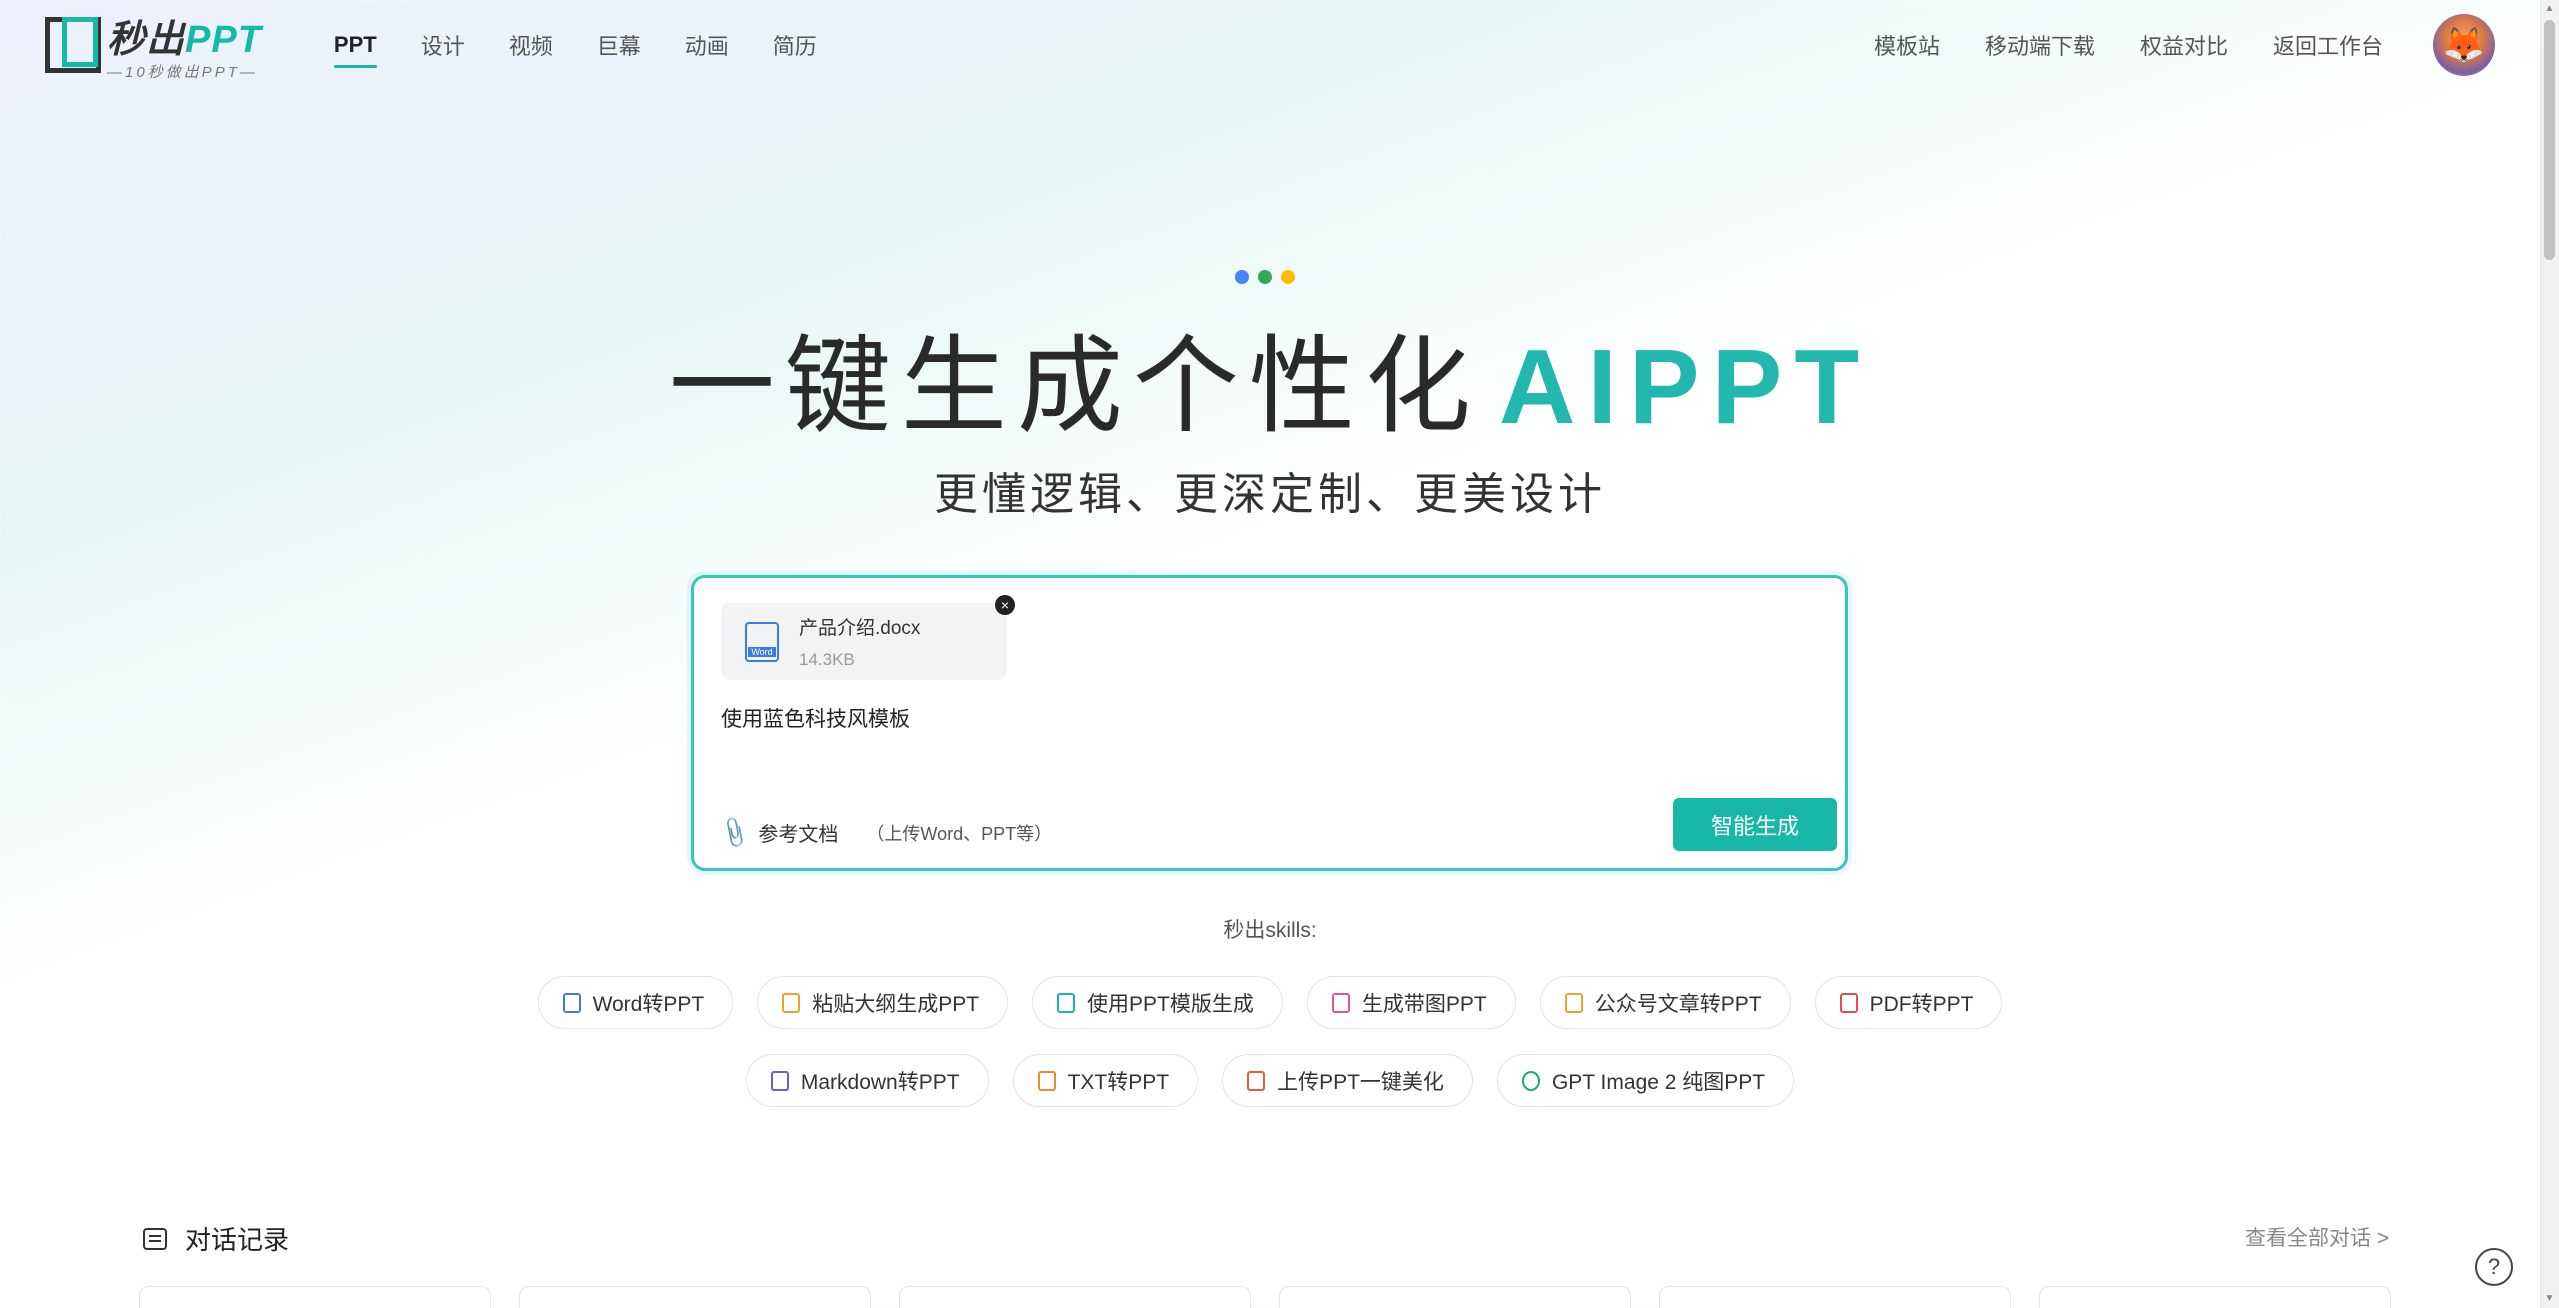 The height and width of the screenshot is (1308, 2559). Describe the element at coordinates (1270, 494) in the screenshot. I see `hero-subtitle: 更懂逻辑、更深定制、更美设计` at that location.